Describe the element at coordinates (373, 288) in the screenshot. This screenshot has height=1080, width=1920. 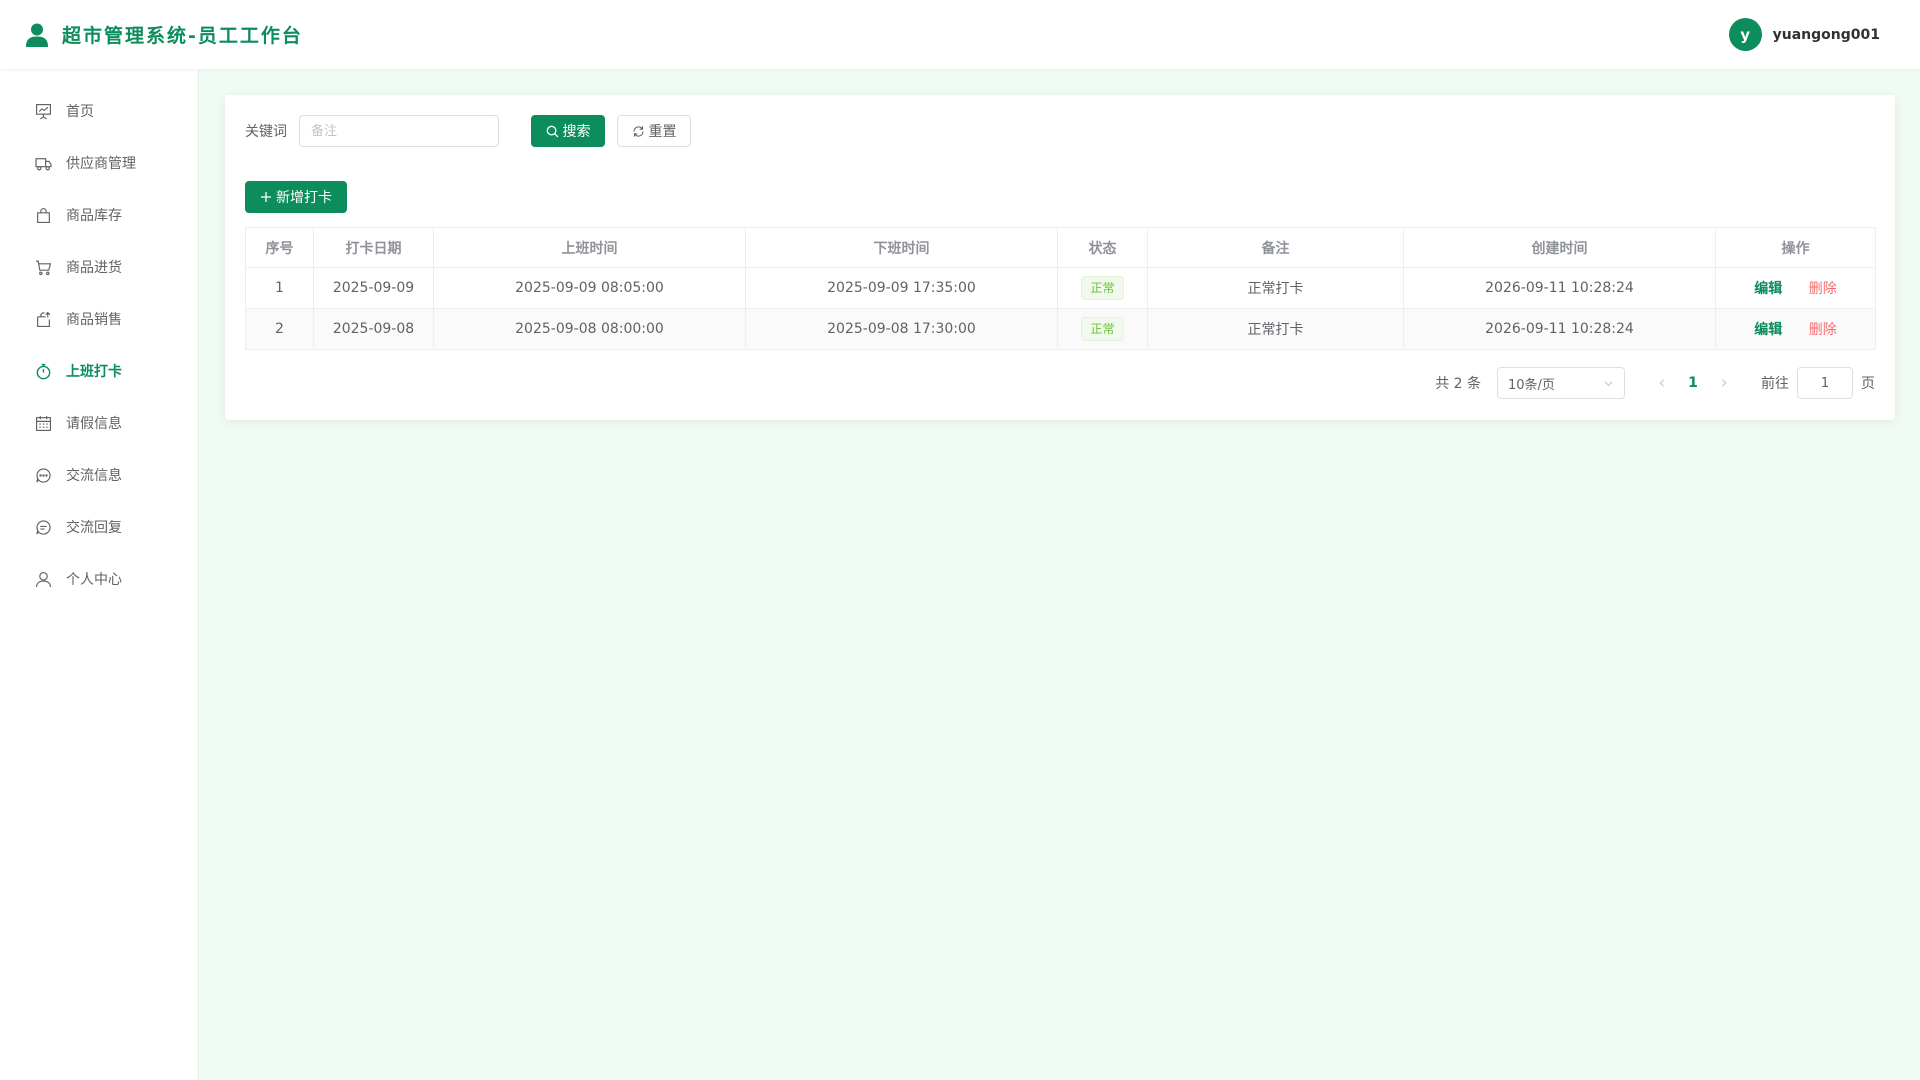
I see `cell-date: 2025-09-09` at that location.